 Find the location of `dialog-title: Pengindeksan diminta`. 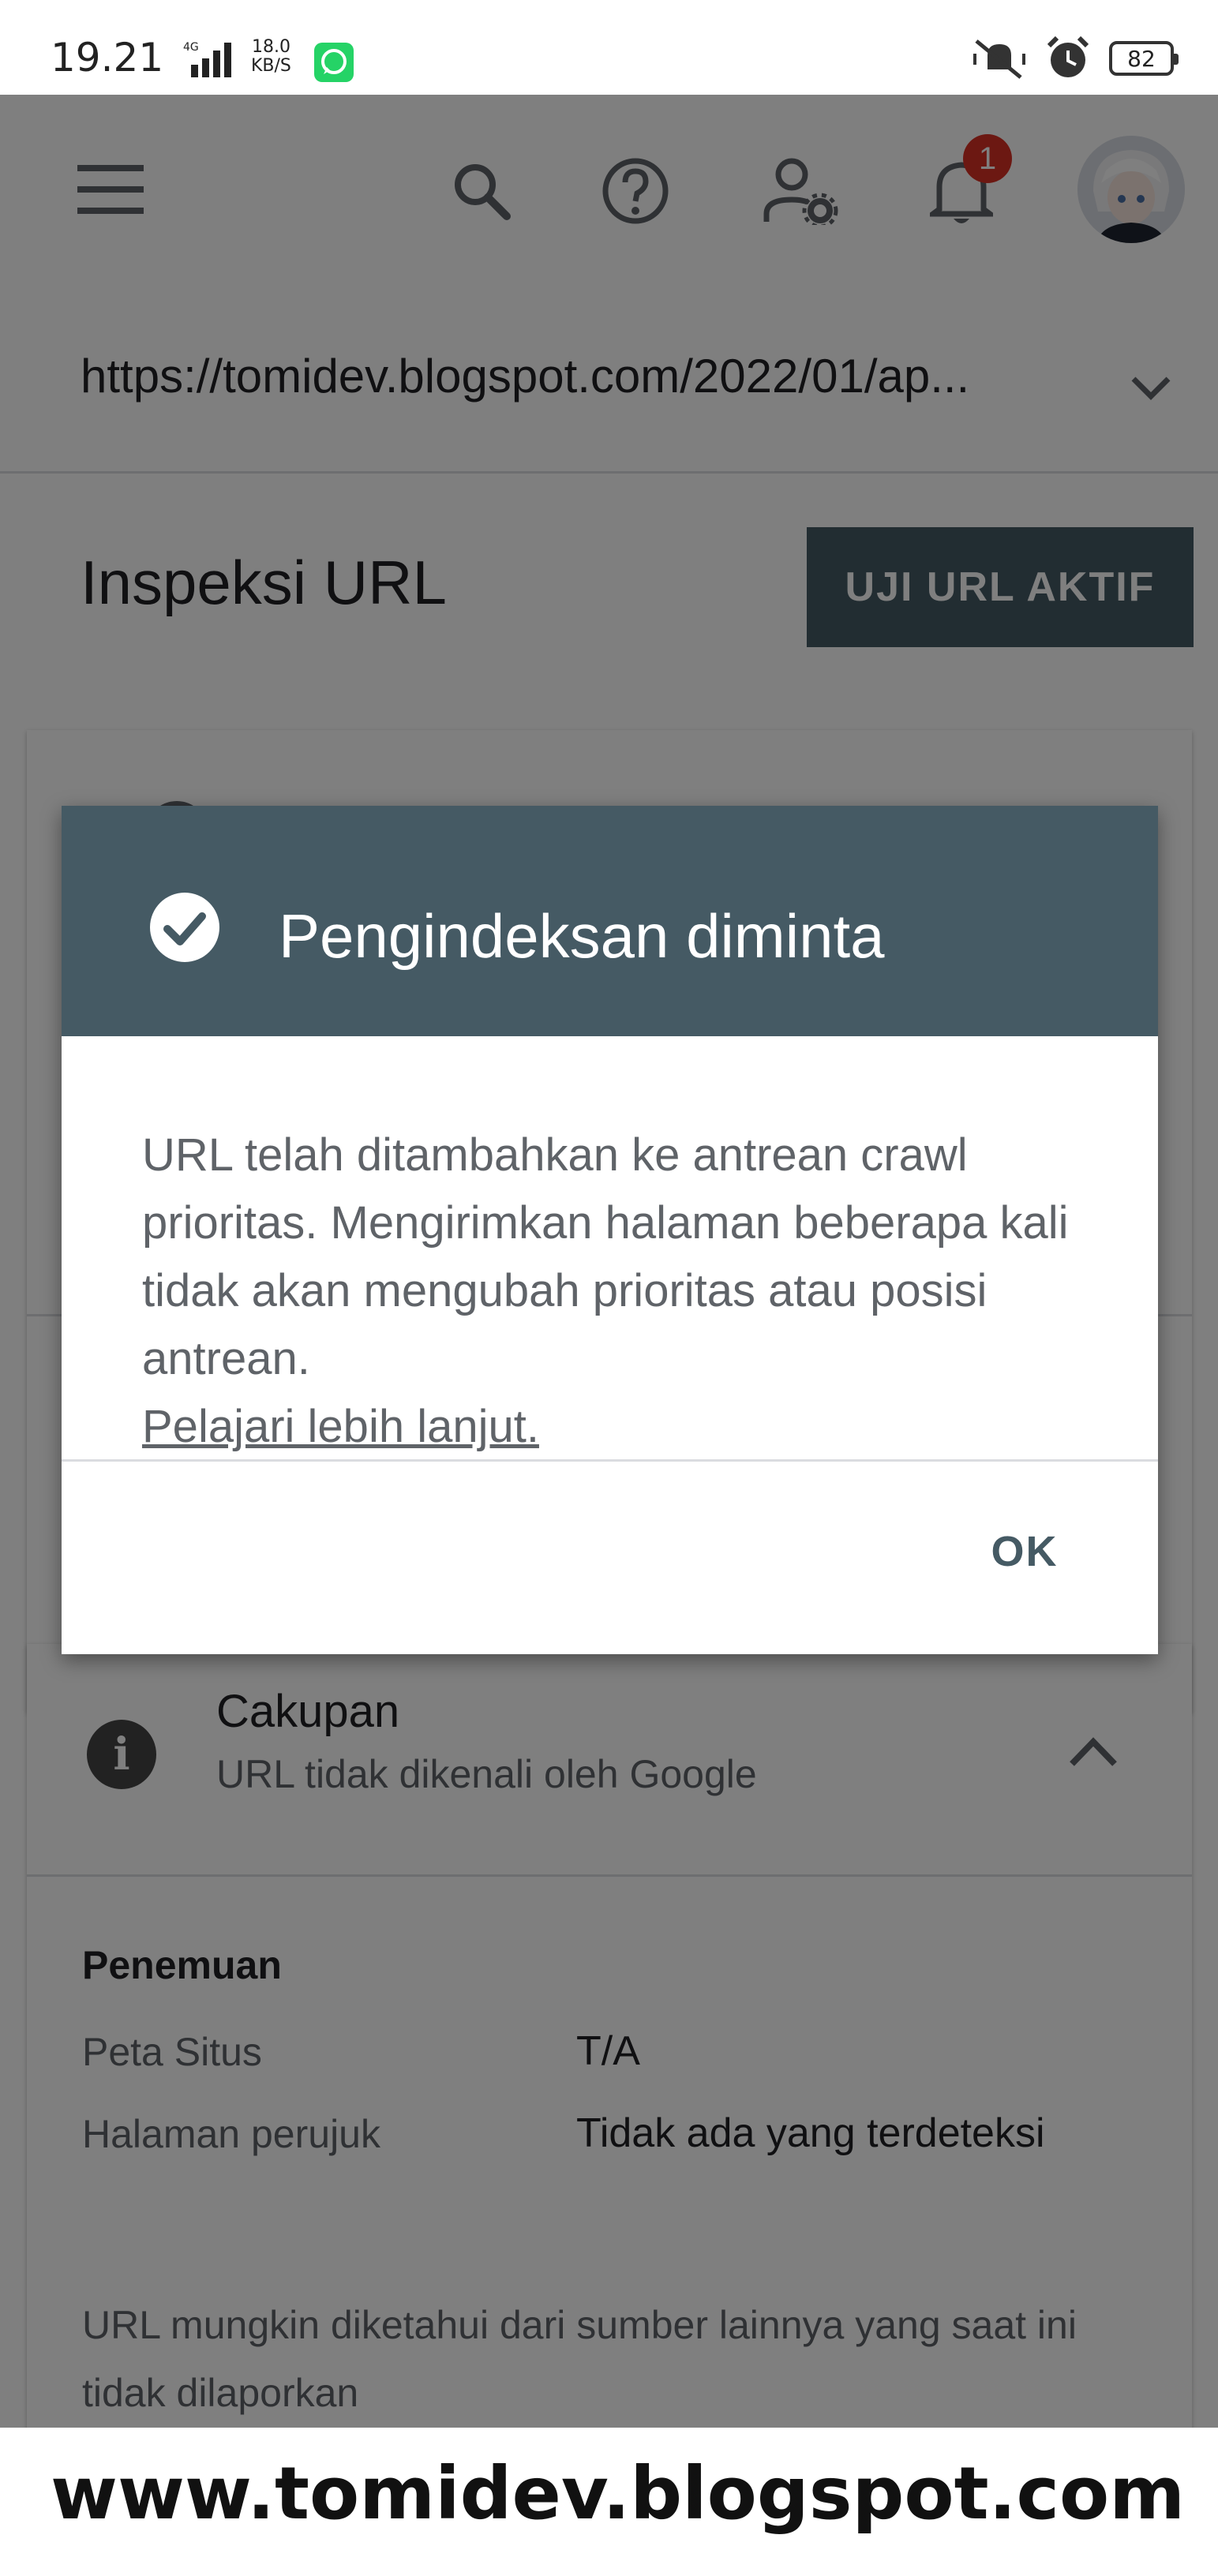

dialog-title: Pengindeksan diminta is located at coordinates (582, 936).